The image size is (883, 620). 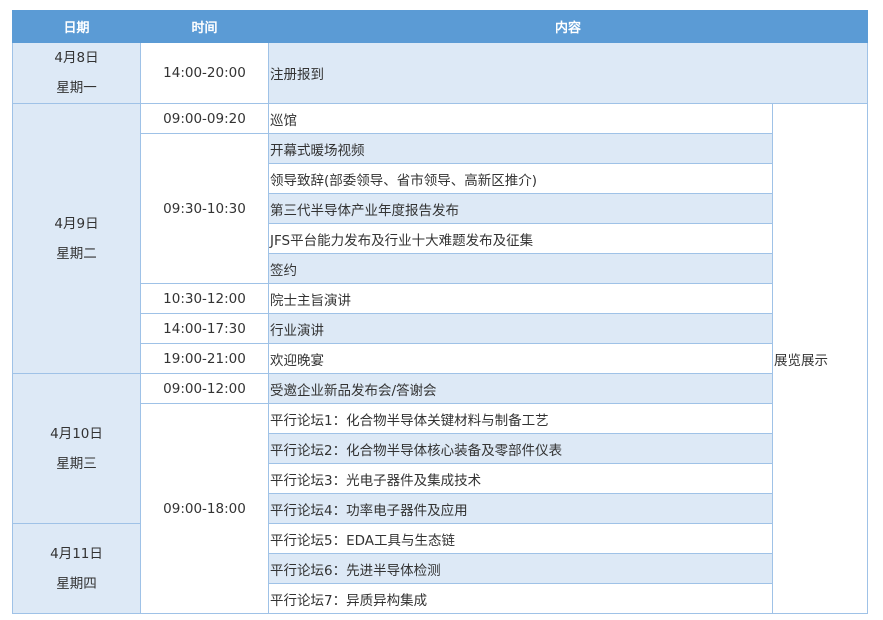 I want to click on time-cell: 14:00-17:30, so click(x=204, y=328).